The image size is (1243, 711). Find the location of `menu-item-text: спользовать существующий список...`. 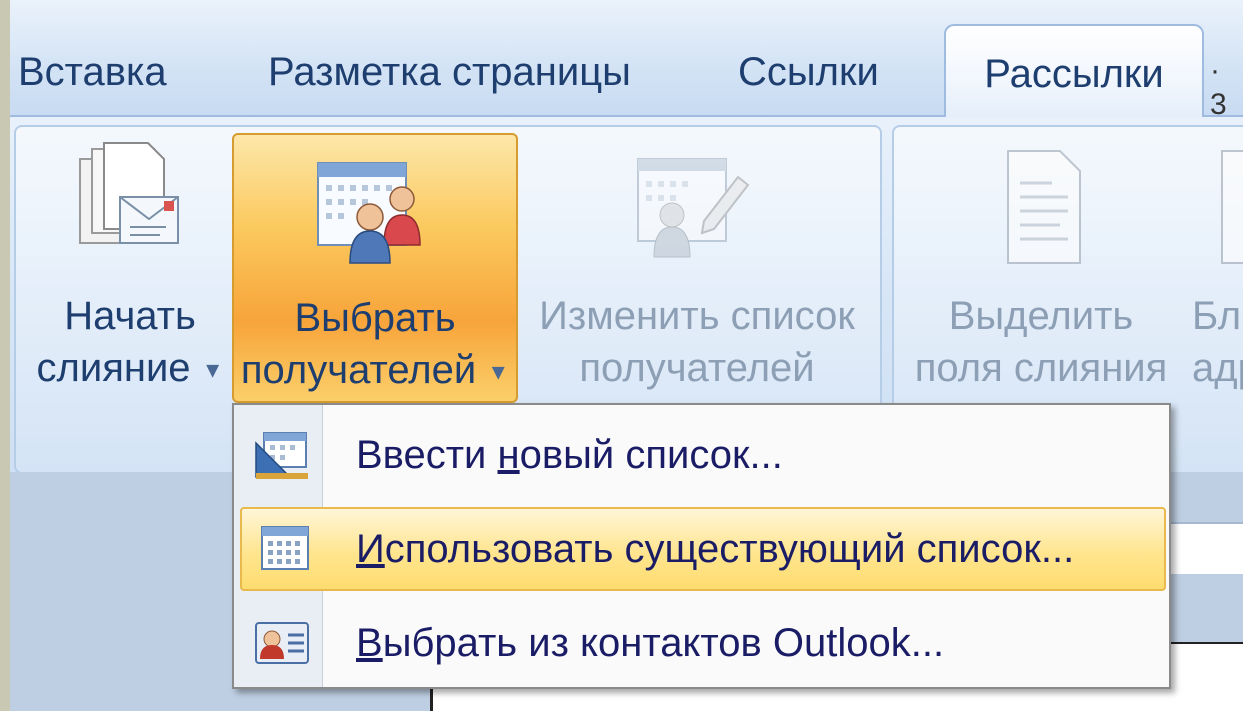

menu-item-text: спользовать существующий список... is located at coordinates (729, 549).